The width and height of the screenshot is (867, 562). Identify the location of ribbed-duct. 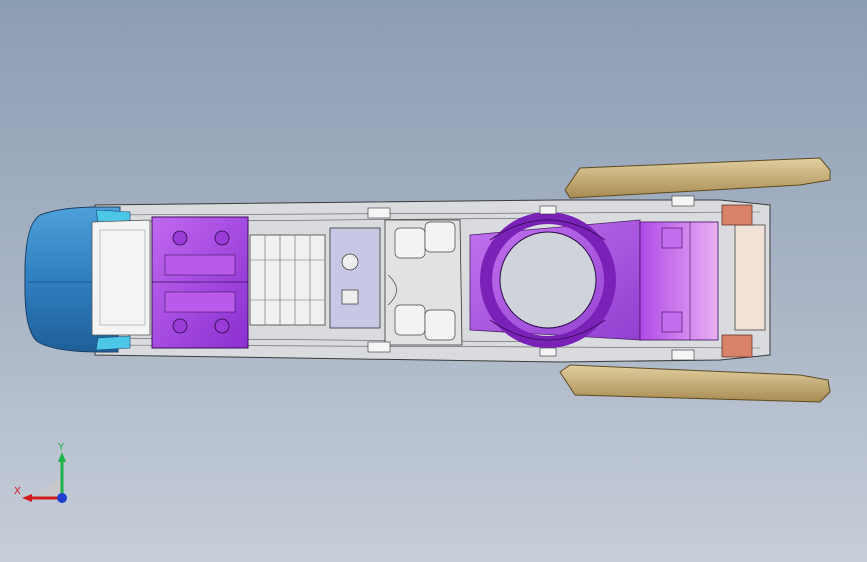
(287, 280).